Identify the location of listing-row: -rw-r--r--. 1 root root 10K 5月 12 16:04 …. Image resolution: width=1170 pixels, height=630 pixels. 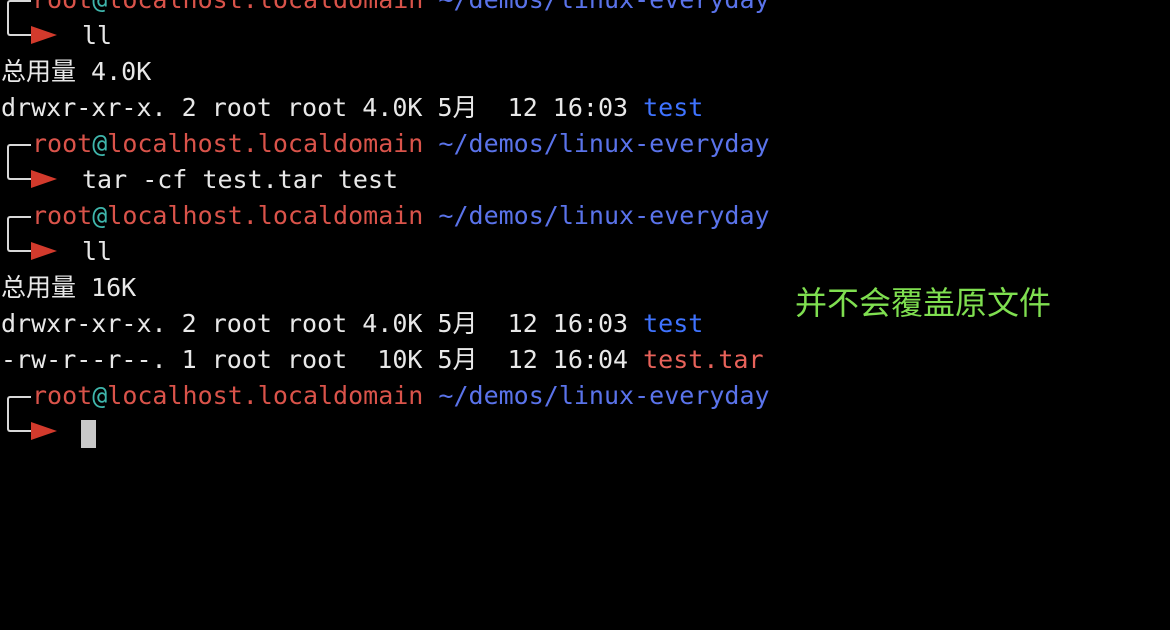
(382, 359).